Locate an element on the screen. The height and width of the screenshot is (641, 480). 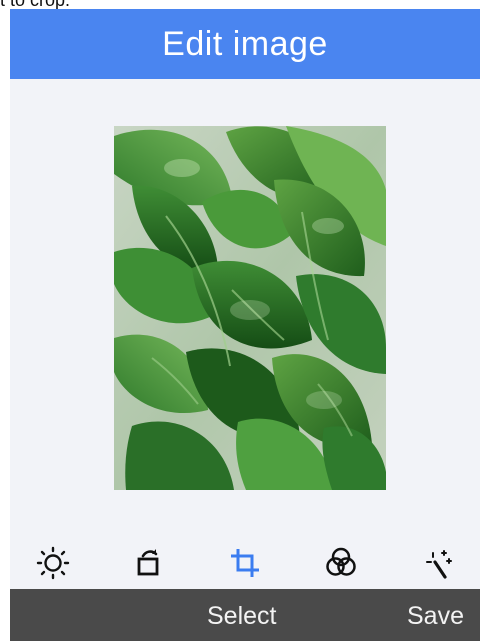
magic-wand-icon is located at coordinates (439, 564).